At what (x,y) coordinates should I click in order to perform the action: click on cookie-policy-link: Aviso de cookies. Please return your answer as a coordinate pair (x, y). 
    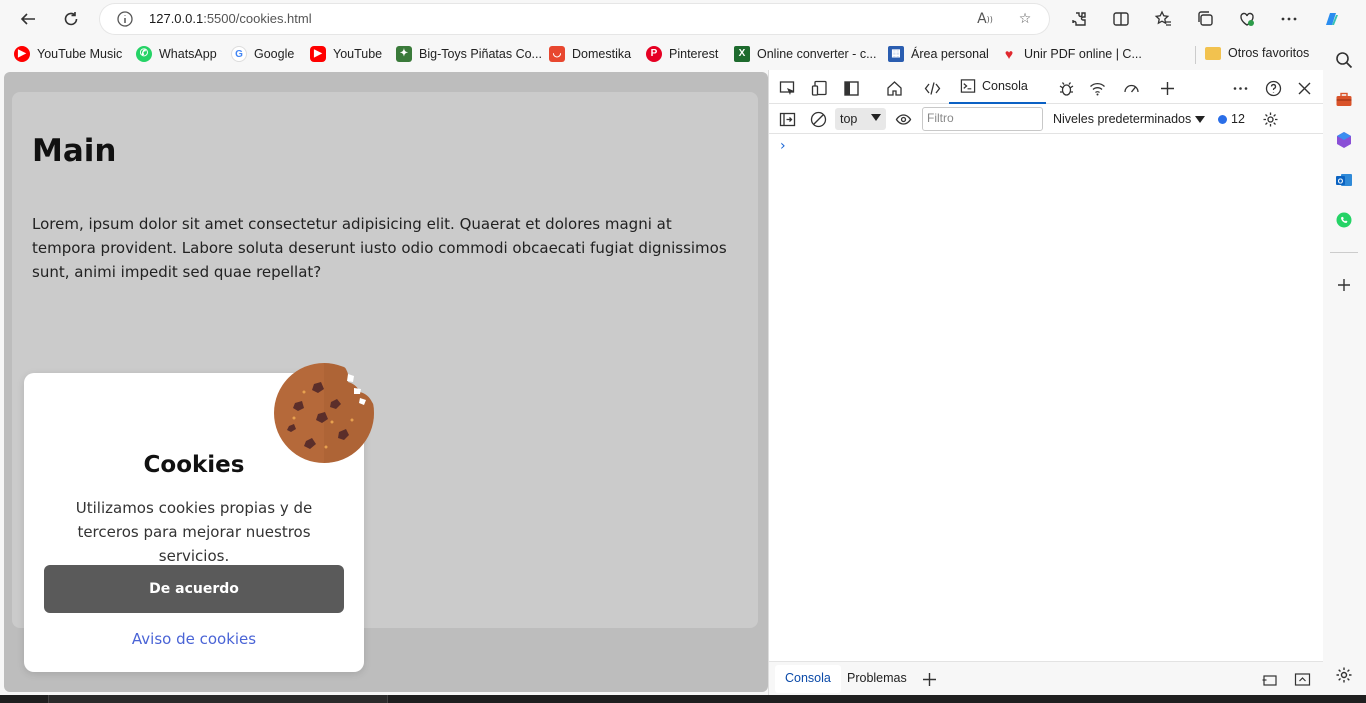
    Looking at the image, I should click on (194, 639).